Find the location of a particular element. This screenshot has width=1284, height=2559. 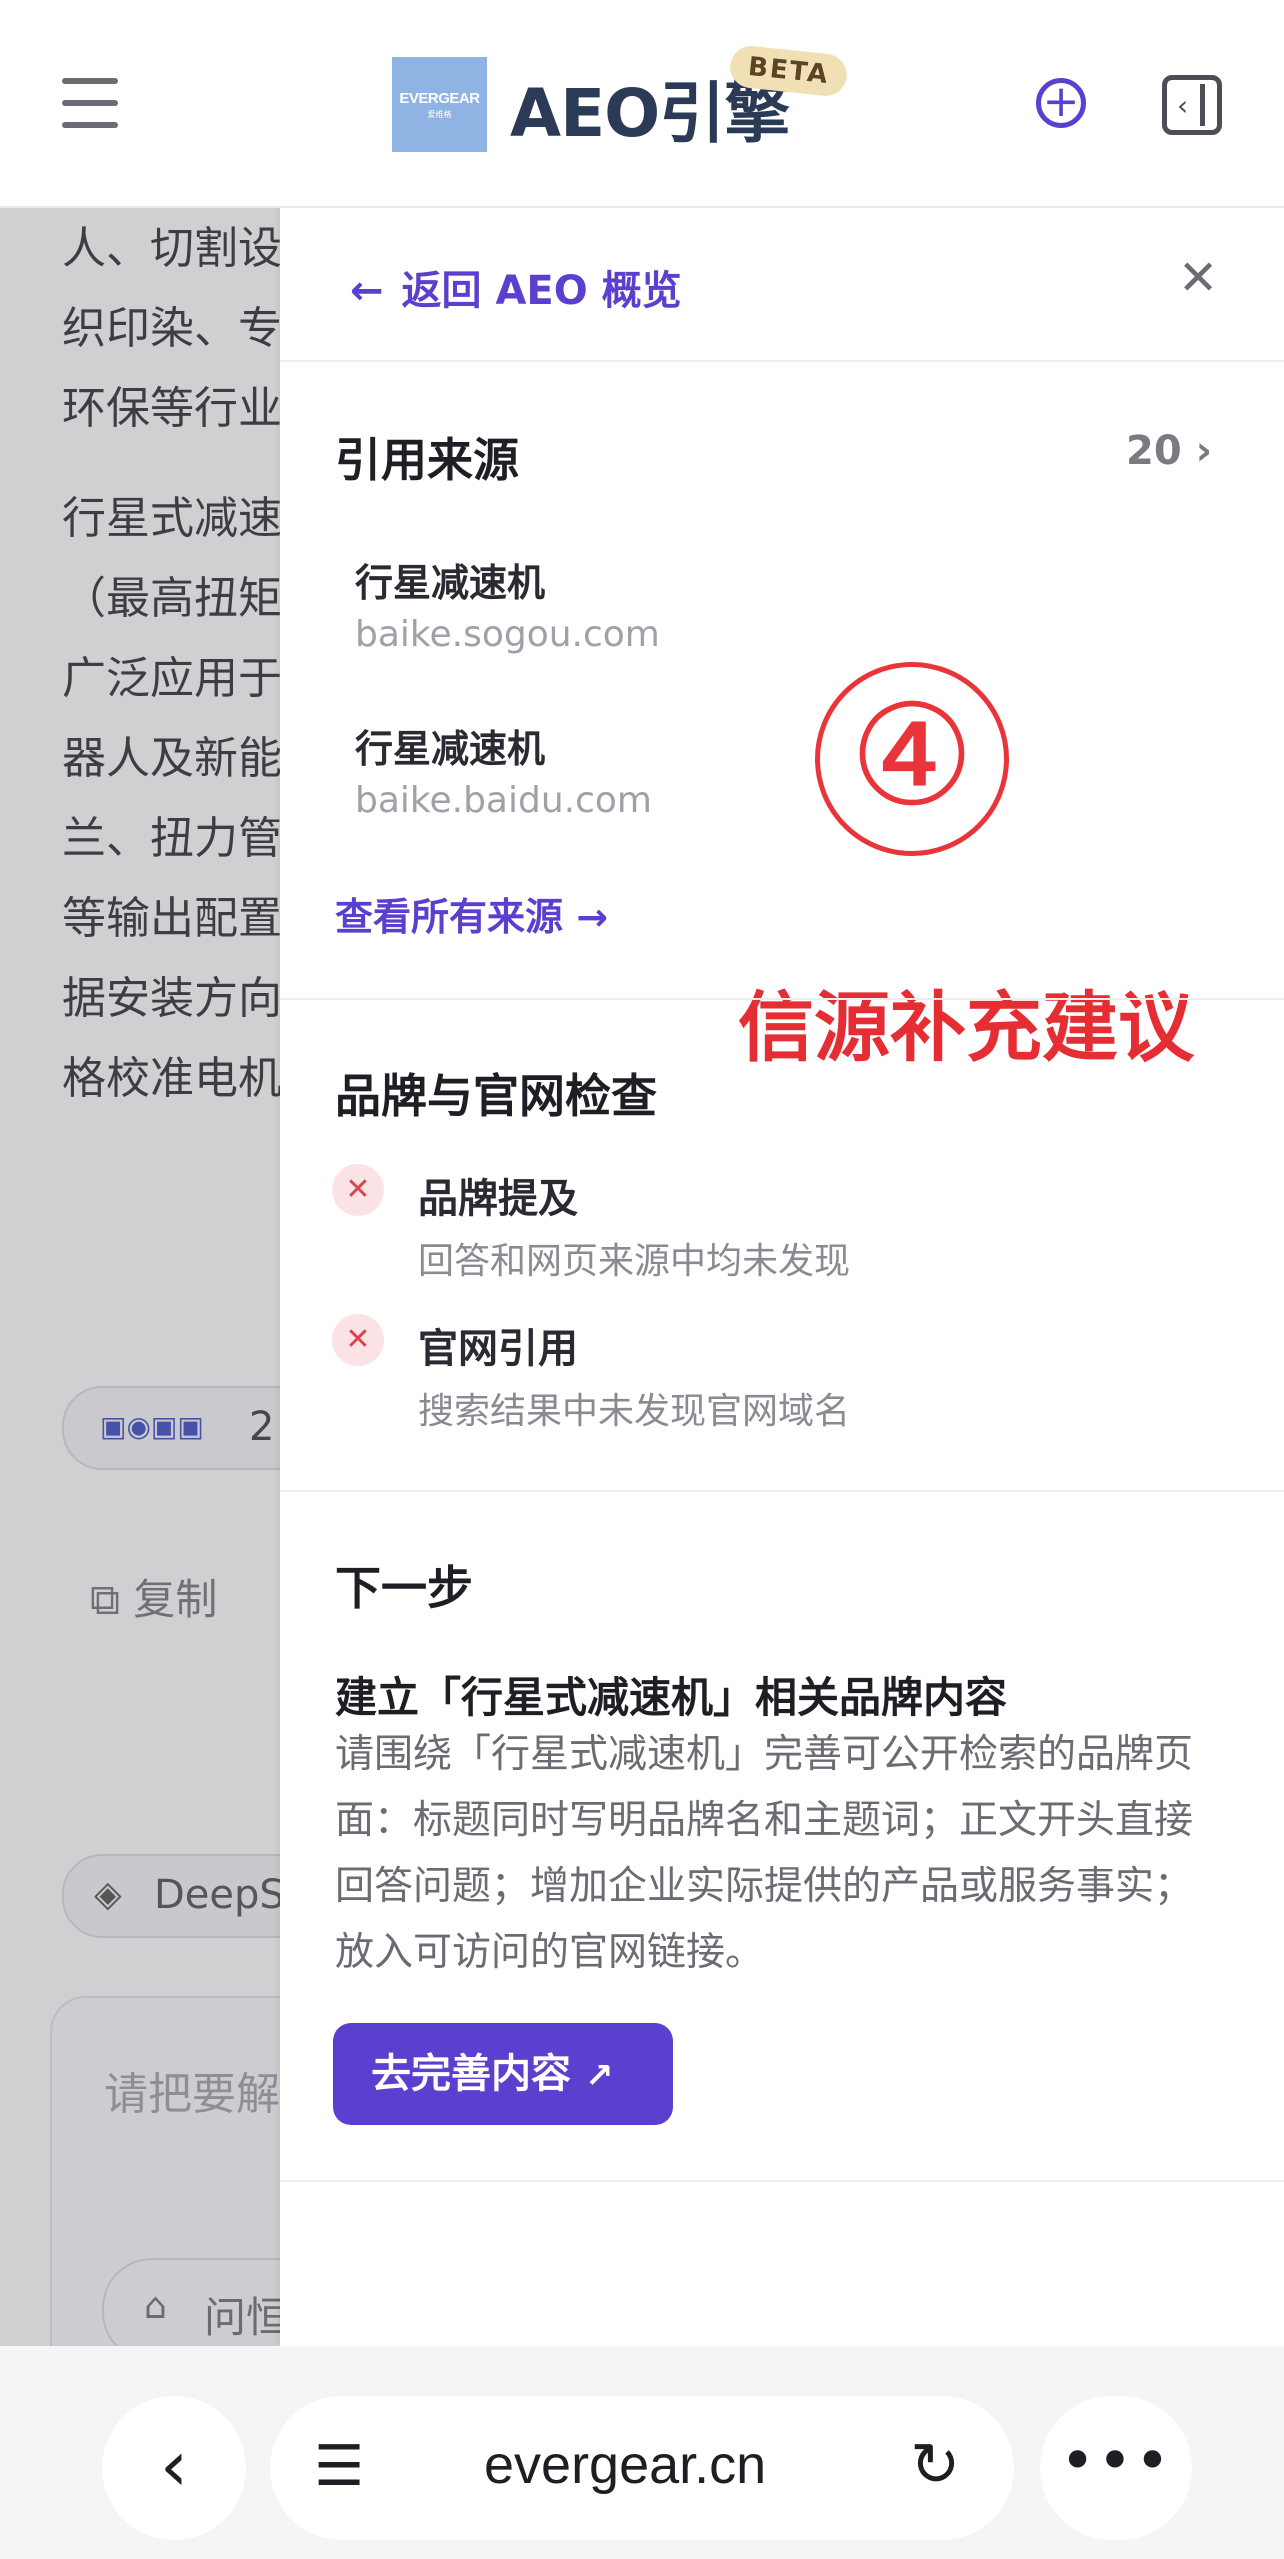

toggle-panel-button: ‹ is located at coordinates (1192, 105).